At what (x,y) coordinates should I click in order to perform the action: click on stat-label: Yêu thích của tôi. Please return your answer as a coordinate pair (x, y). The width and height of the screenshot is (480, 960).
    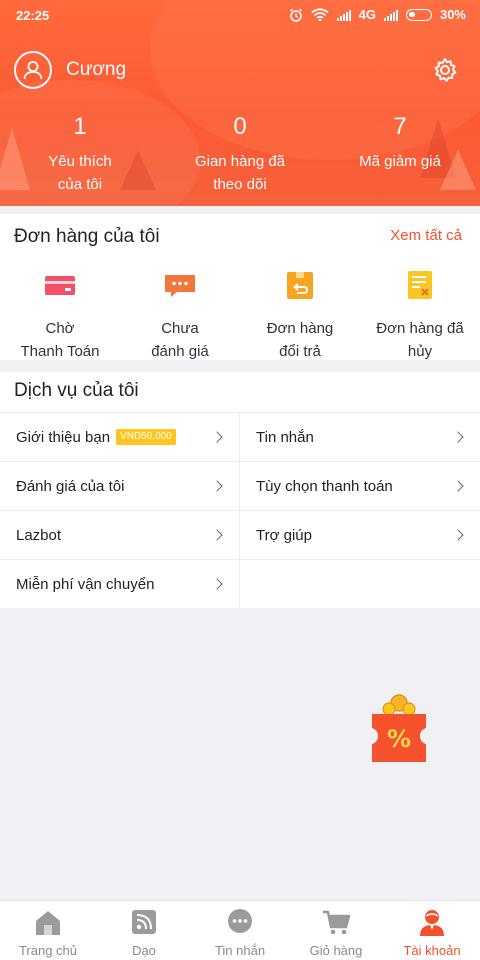
    Looking at the image, I should click on (80, 173).